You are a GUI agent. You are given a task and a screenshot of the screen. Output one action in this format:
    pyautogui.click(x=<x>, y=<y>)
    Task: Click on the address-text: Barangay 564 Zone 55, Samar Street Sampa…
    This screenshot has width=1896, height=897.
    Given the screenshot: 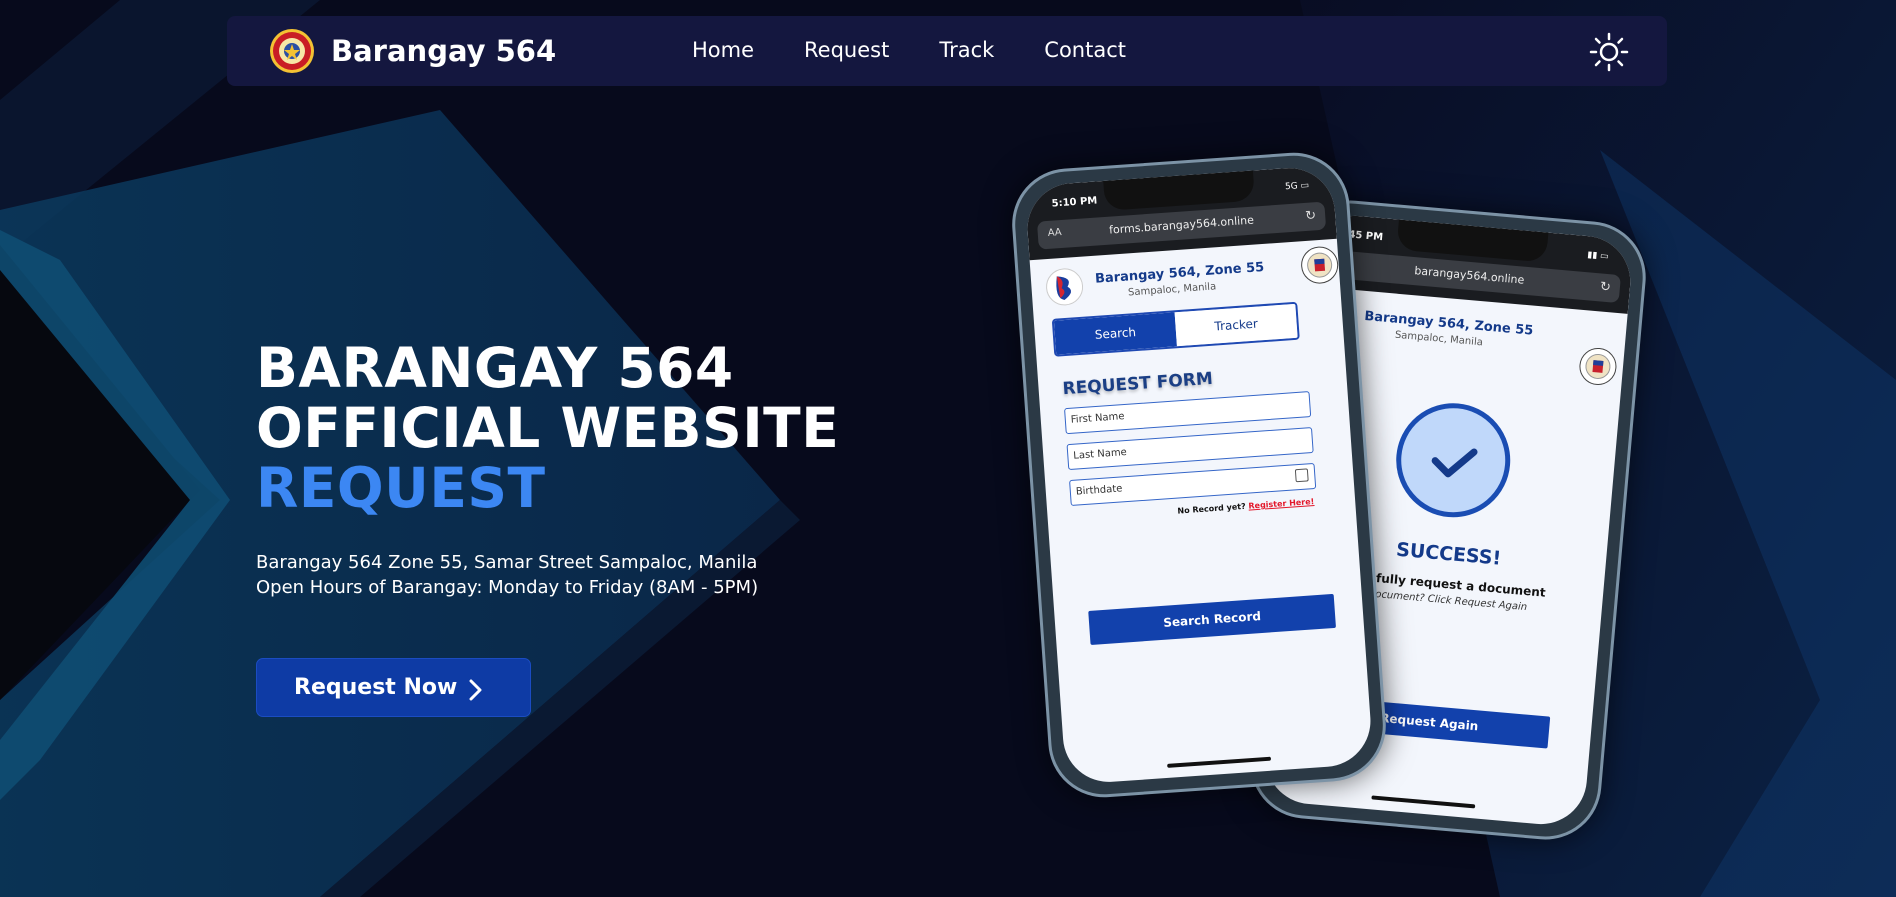 What is the action you would take?
    pyautogui.click(x=507, y=562)
    